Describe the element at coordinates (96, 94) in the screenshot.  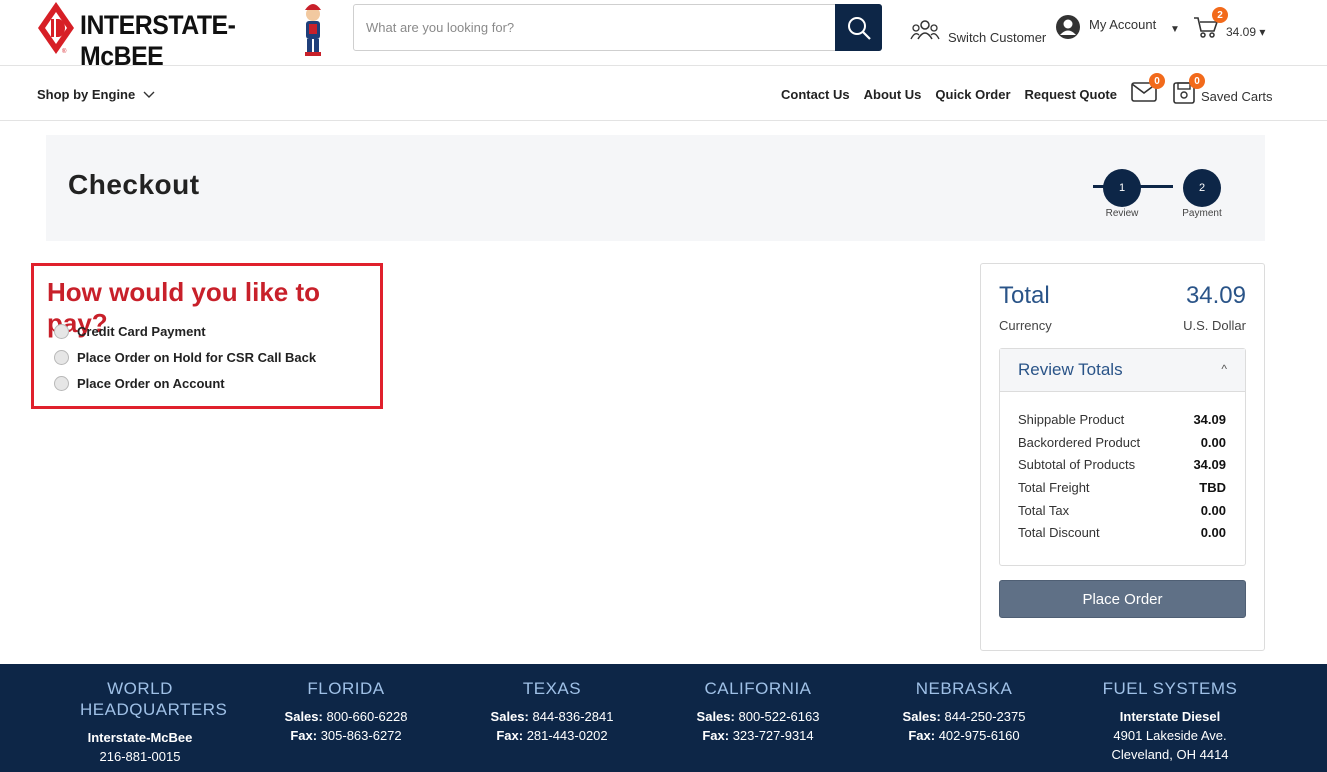
I see `shop-by-engine-menu: Shop by Engine` at that location.